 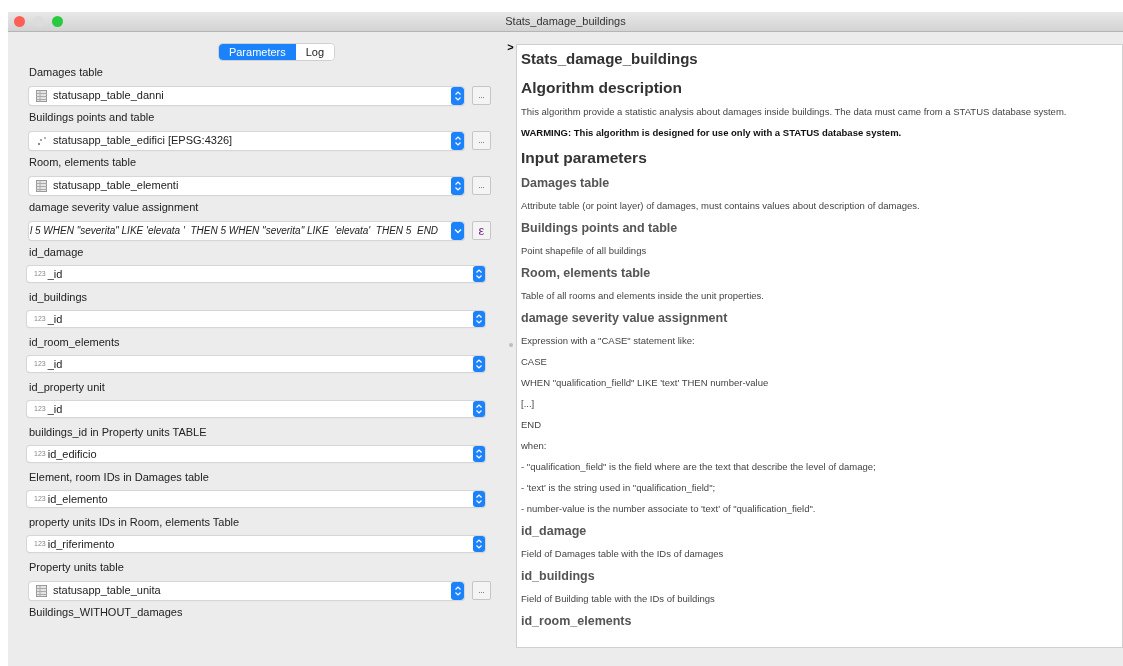 I want to click on help-text: - 'text' is the string used in "qualification_field";, so click(x=618, y=487).